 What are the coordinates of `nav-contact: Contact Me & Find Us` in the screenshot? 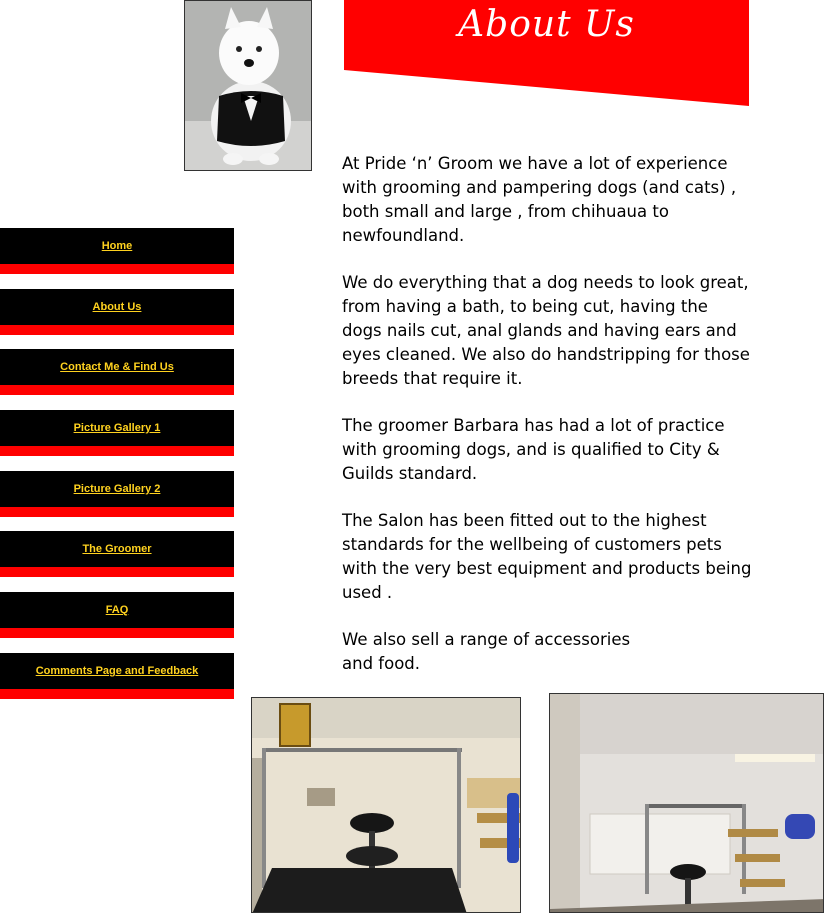 It's located at (117, 372).